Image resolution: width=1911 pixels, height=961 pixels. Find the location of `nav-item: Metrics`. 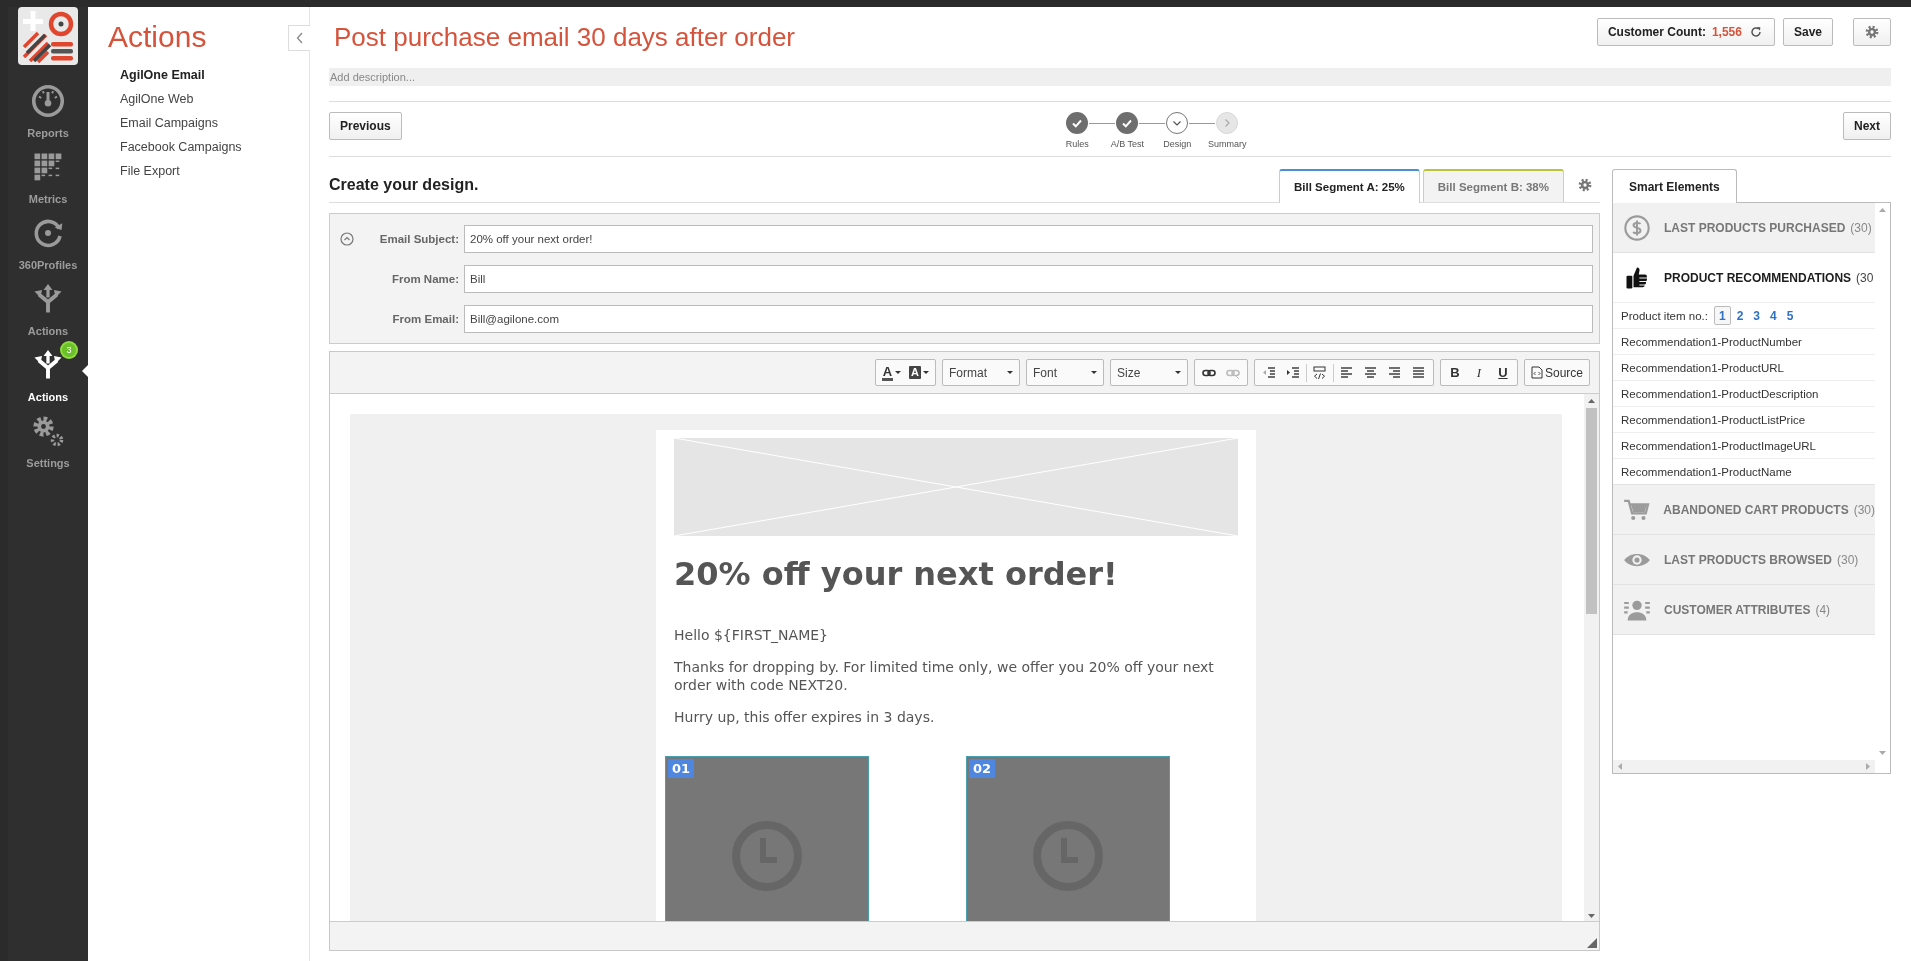

nav-item: Metrics is located at coordinates (48, 178).